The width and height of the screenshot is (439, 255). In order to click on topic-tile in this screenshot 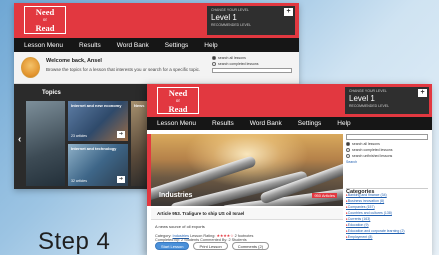, I will do `click(45, 143)`.